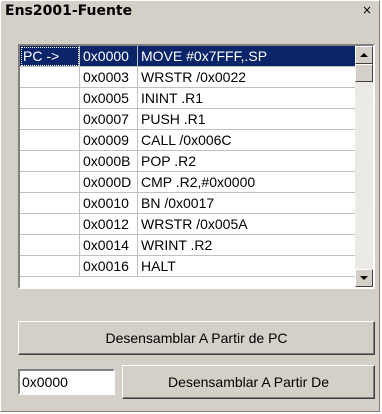 This screenshot has height=414, width=382. What do you see at coordinates (109, 98) in the screenshot?
I see `row-address: 0x0005` at bounding box center [109, 98].